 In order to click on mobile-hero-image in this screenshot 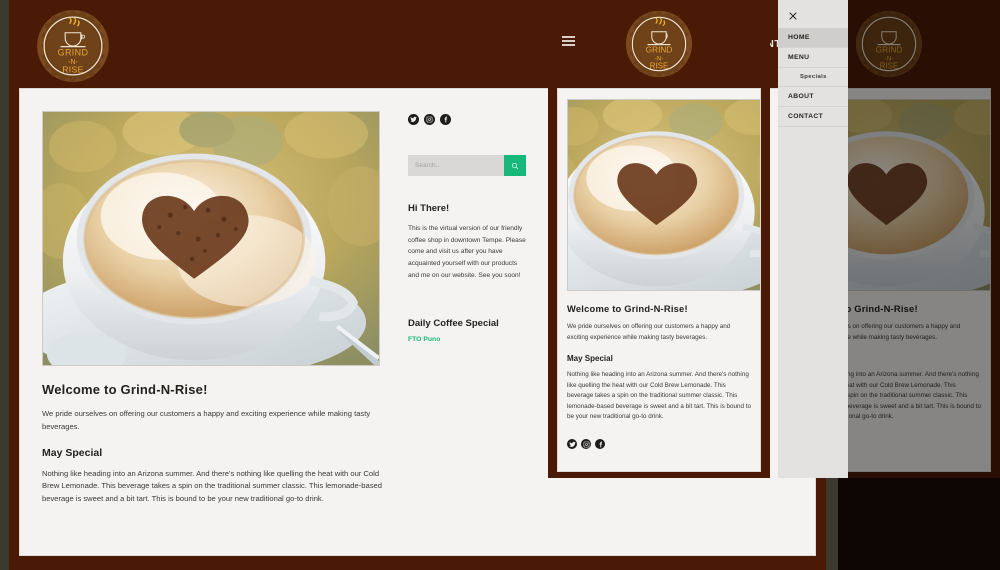, I will do `click(663, 195)`.